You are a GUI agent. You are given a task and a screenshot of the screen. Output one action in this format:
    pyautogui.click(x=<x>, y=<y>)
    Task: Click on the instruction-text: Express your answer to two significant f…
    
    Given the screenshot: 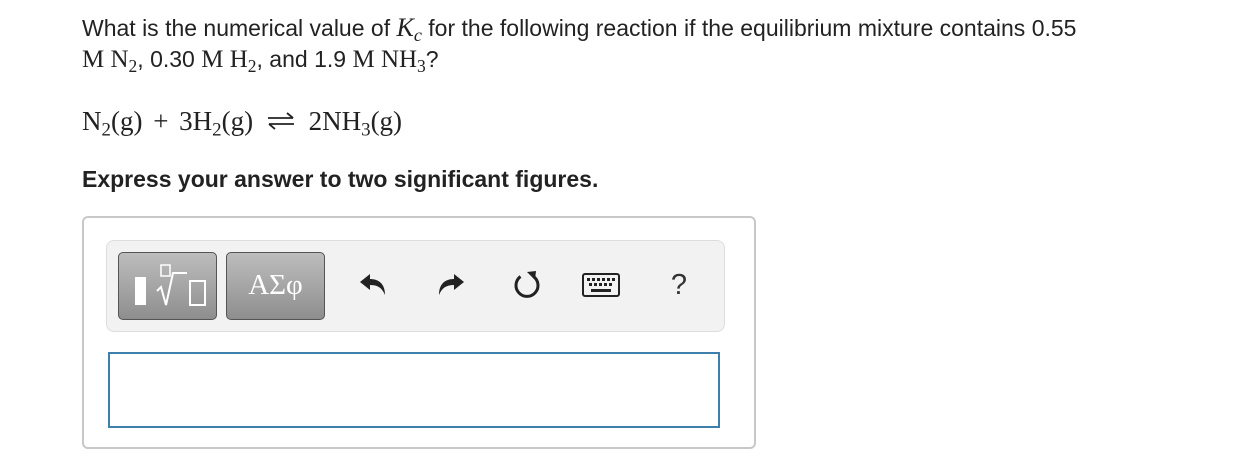 What is the action you would take?
    pyautogui.click(x=340, y=179)
    